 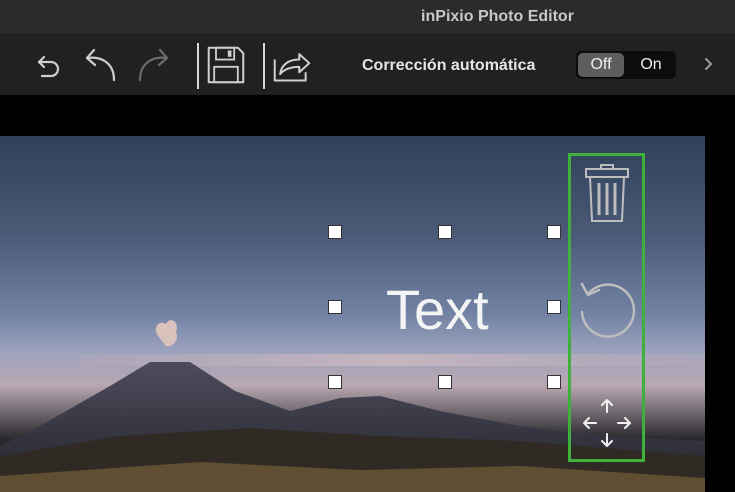 I want to click on undo-icon, so click(x=100, y=65).